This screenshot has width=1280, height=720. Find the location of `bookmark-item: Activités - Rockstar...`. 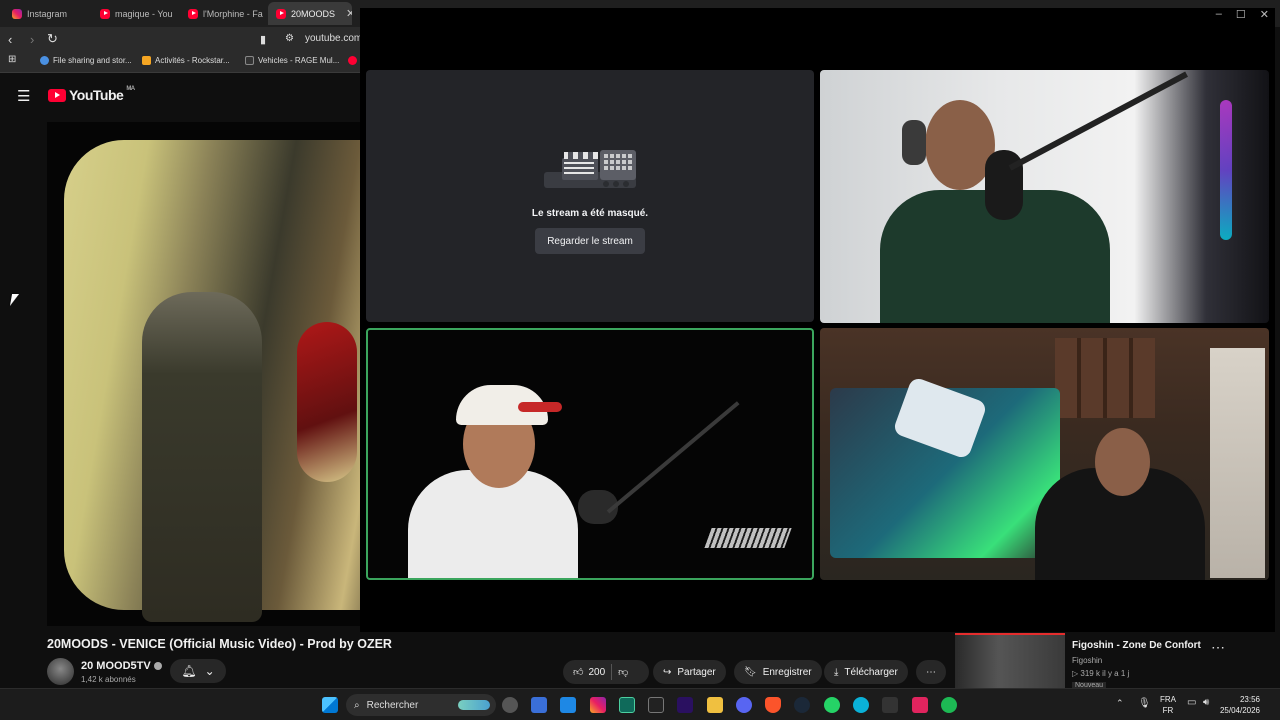

bookmark-item: Activités - Rockstar... is located at coordinates (186, 60).